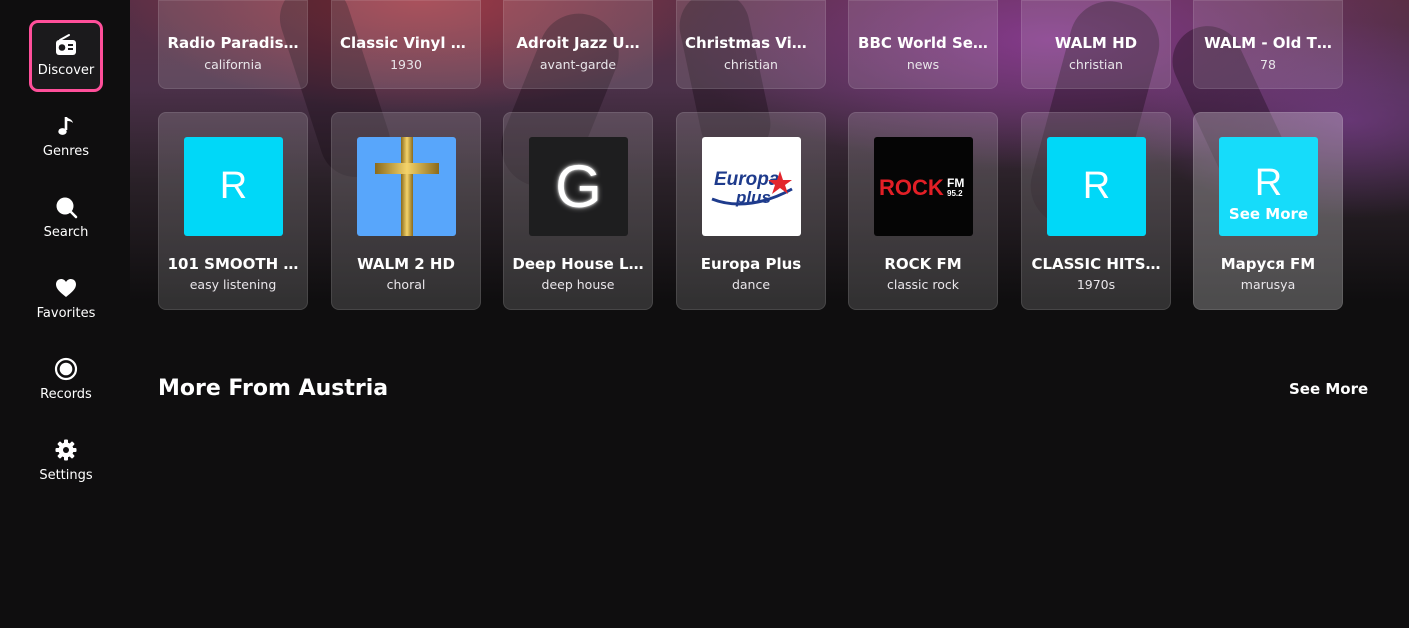 The width and height of the screenshot is (1409, 628). I want to click on sidebar-item-label: Favorites, so click(66, 313).